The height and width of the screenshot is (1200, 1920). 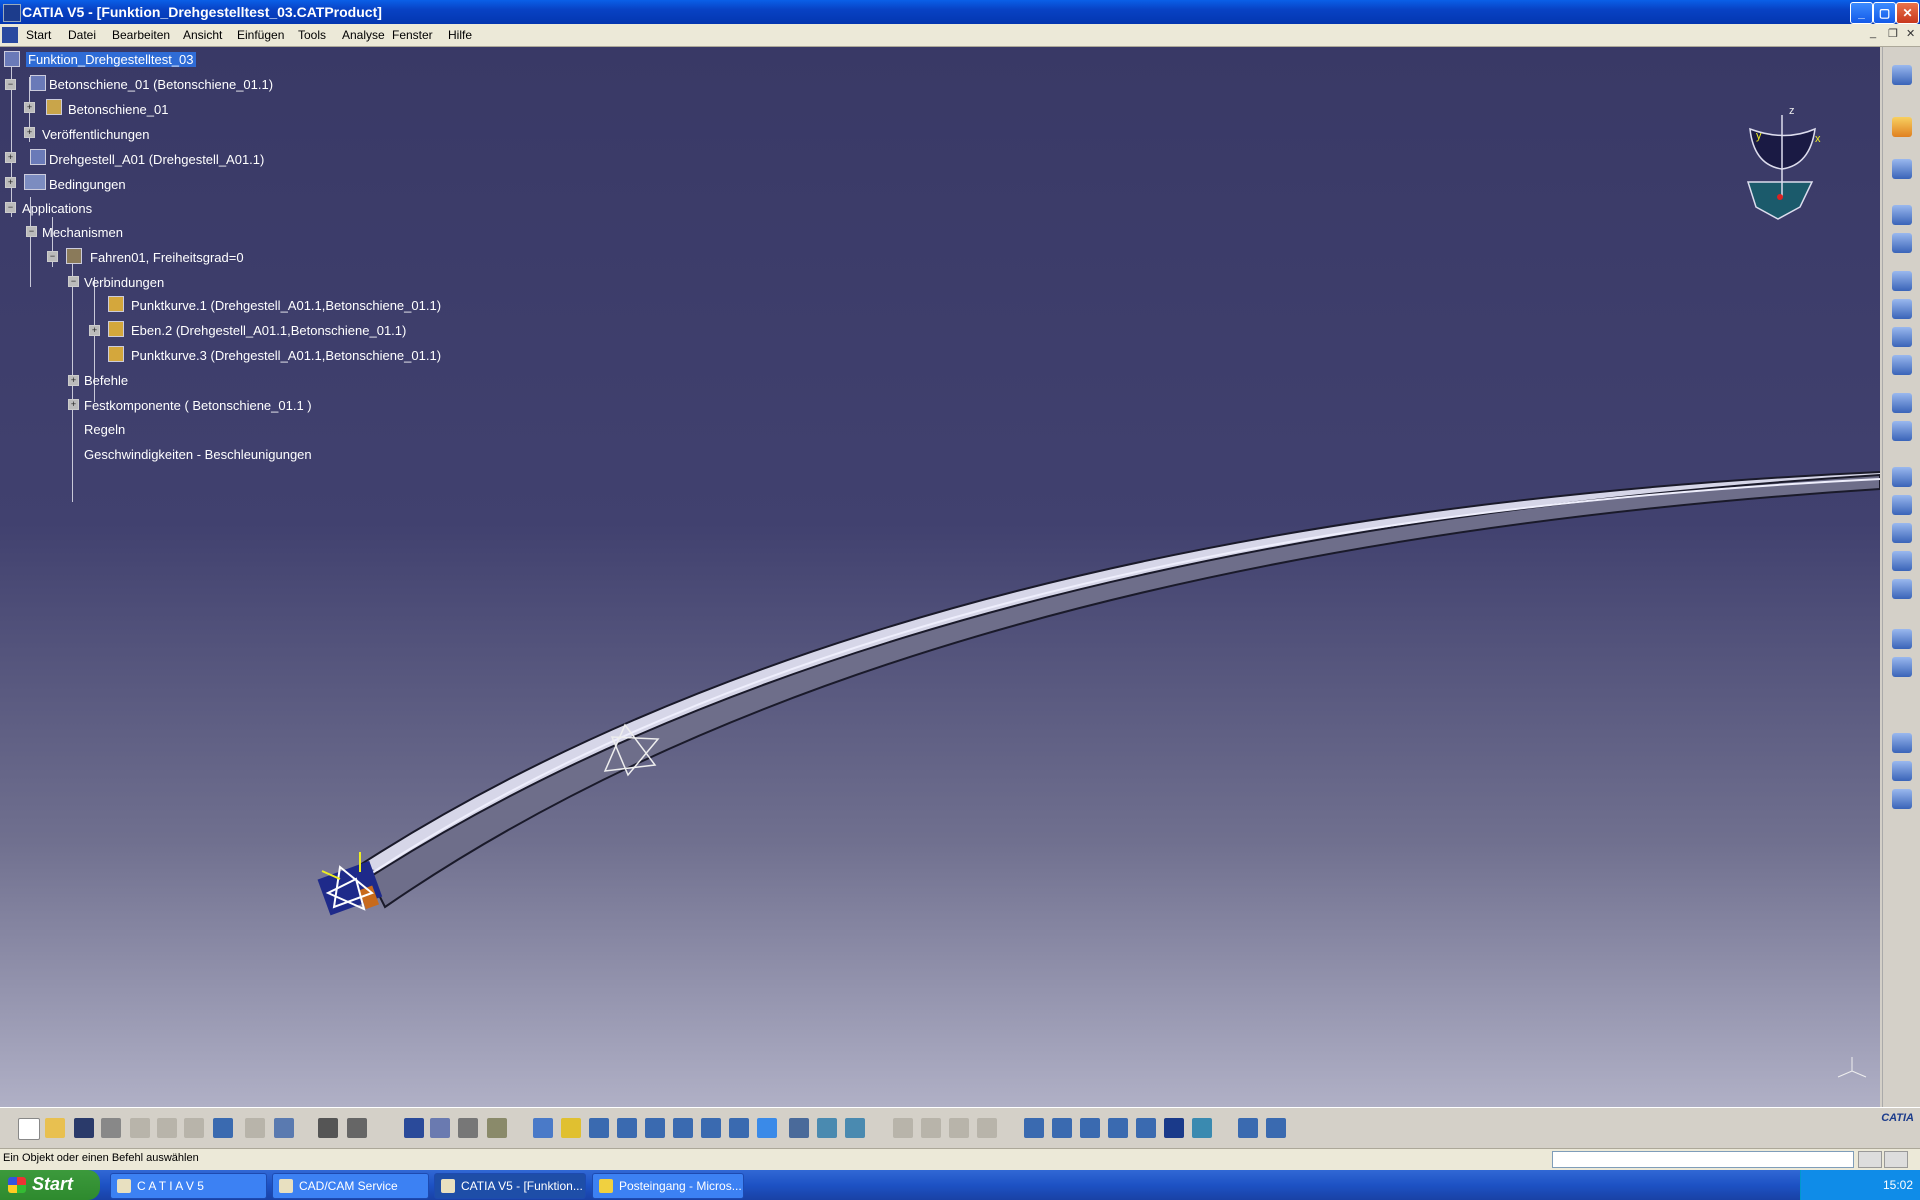 I want to click on constraints-icon, so click(x=35, y=182).